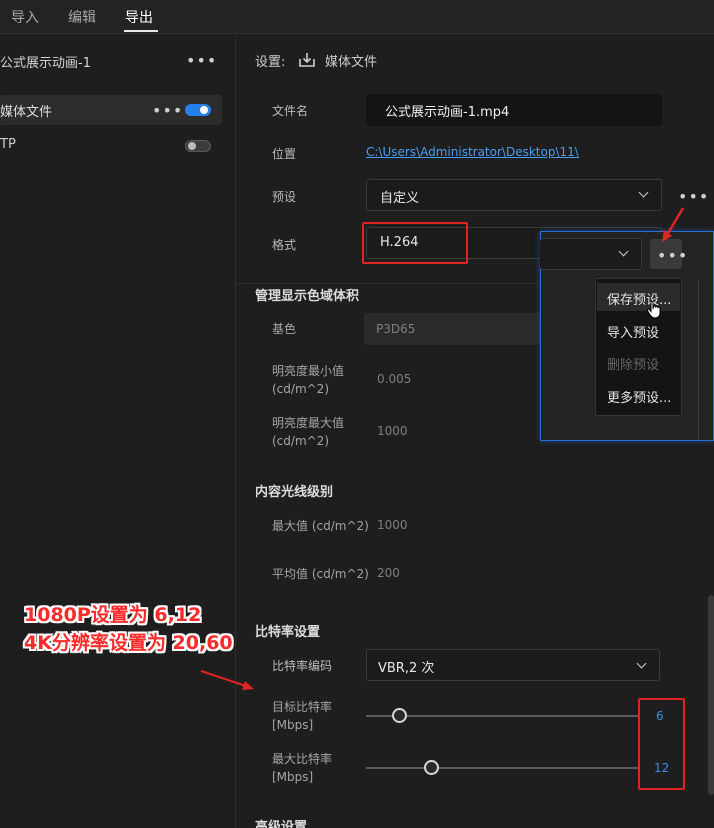  What do you see at coordinates (308, 380) in the screenshot?
I see `min-luminance-label: 明亮度最小值 (cd/m^2)` at bounding box center [308, 380].